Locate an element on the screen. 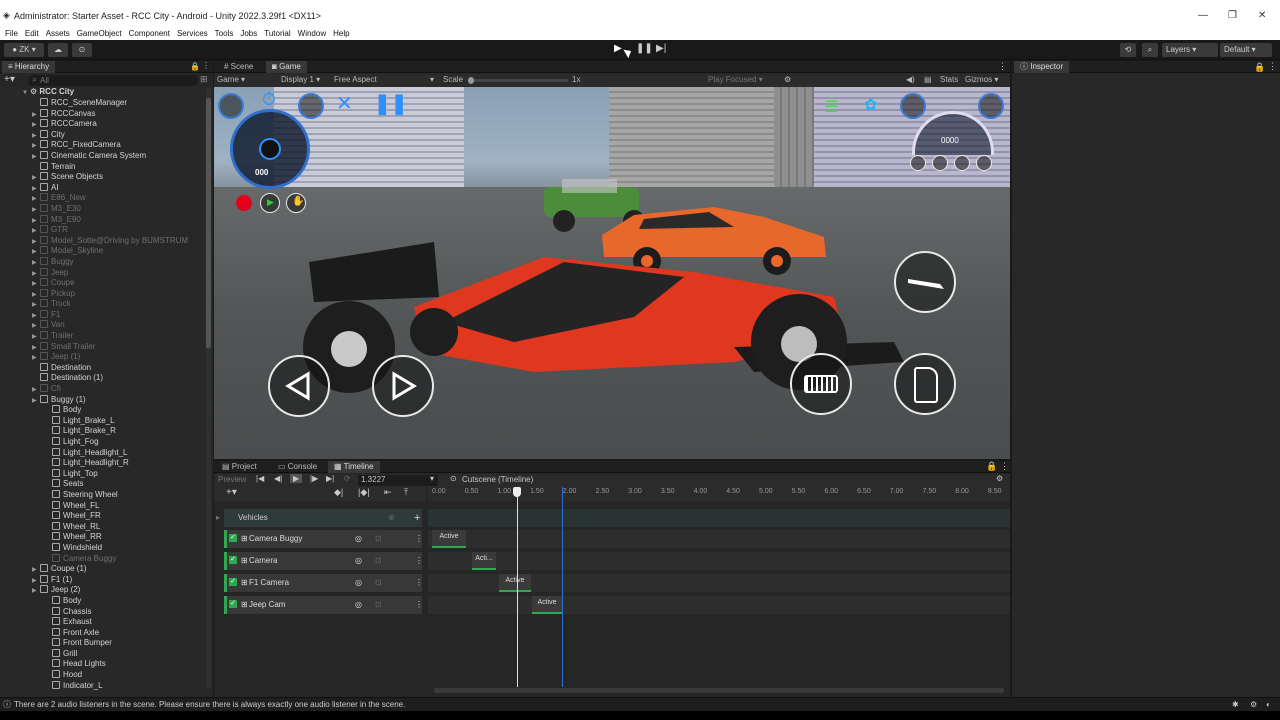 The width and height of the screenshot is (1280, 720). scale-slider is located at coordinates (518, 80).